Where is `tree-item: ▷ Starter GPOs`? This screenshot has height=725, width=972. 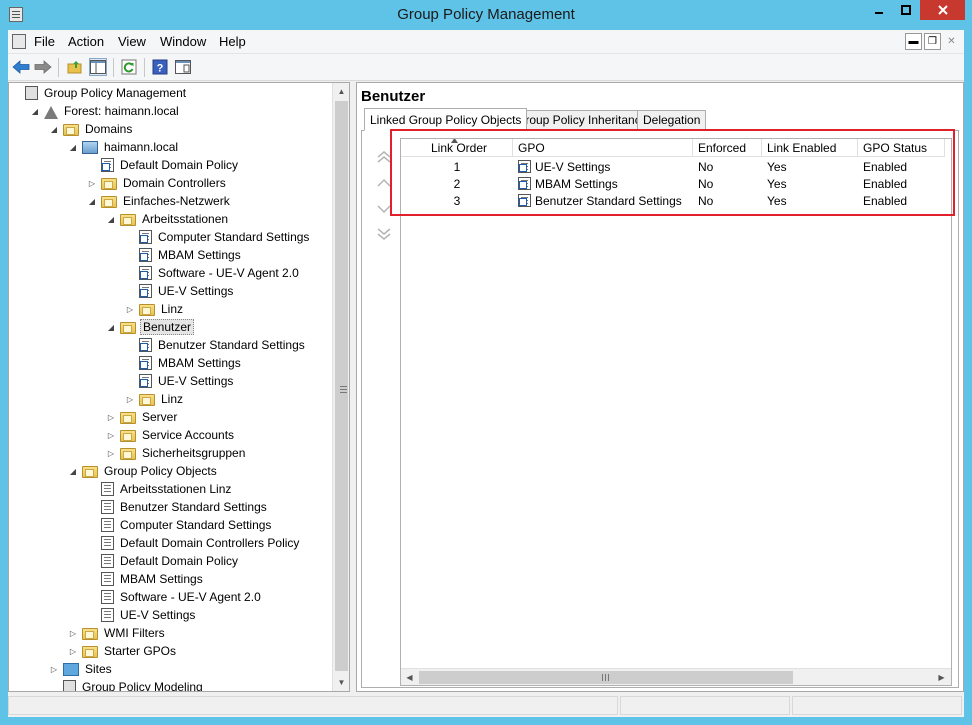
tree-item: ▷ Starter GPOs is located at coordinates (123, 651).